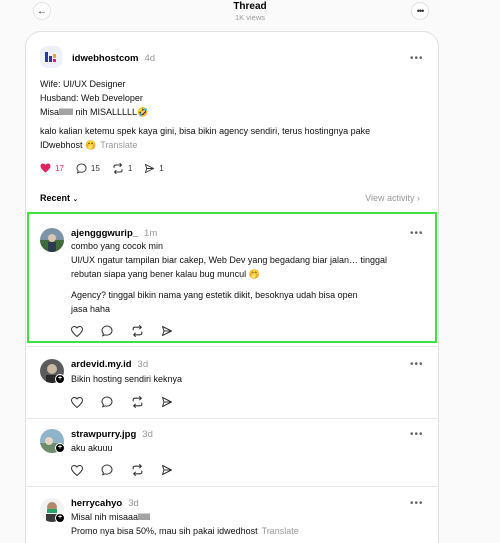  Describe the element at coordinates (101, 364) in the screenshot. I see `reply-username-text: ardevid.my.id` at that location.